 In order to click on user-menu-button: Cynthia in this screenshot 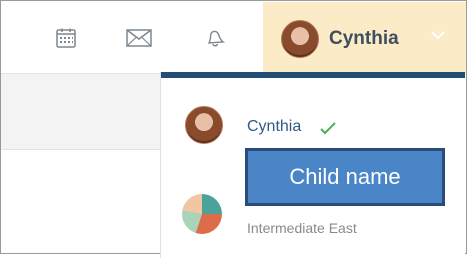, I will do `click(364, 38)`.